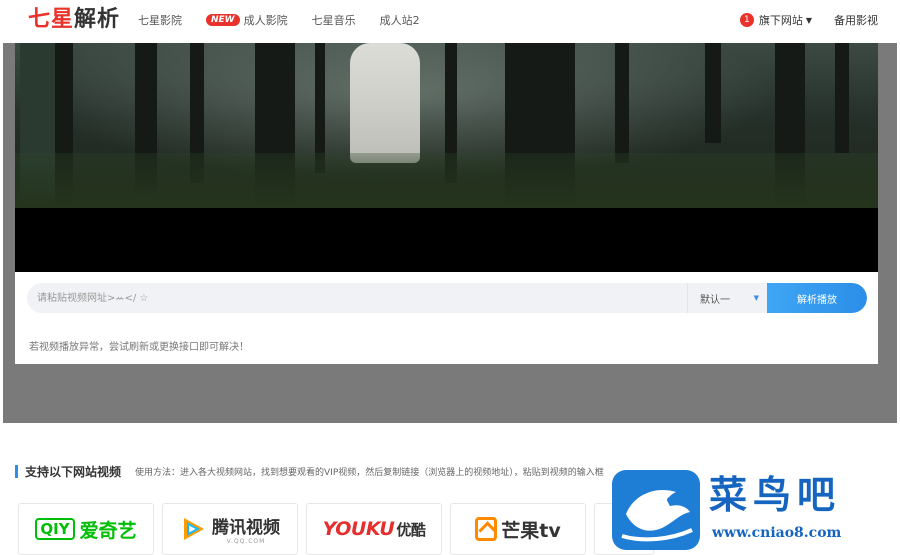 The height and width of the screenshot is (555, 900). I want to click on site-iqiyi: QIY 爱奇艺, so click(86, 529).